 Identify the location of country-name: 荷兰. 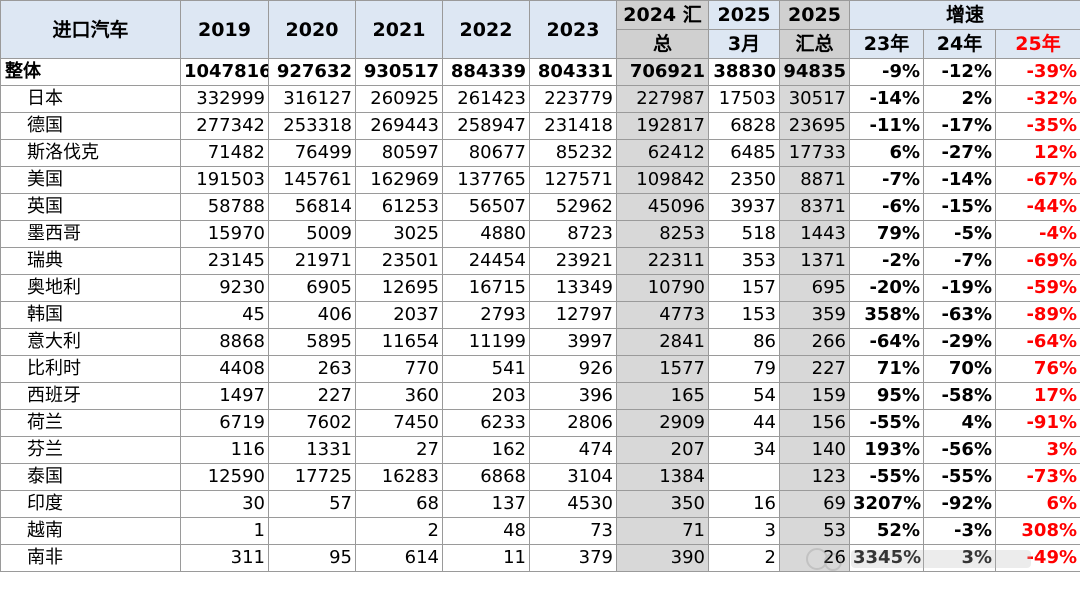
(90, 423).